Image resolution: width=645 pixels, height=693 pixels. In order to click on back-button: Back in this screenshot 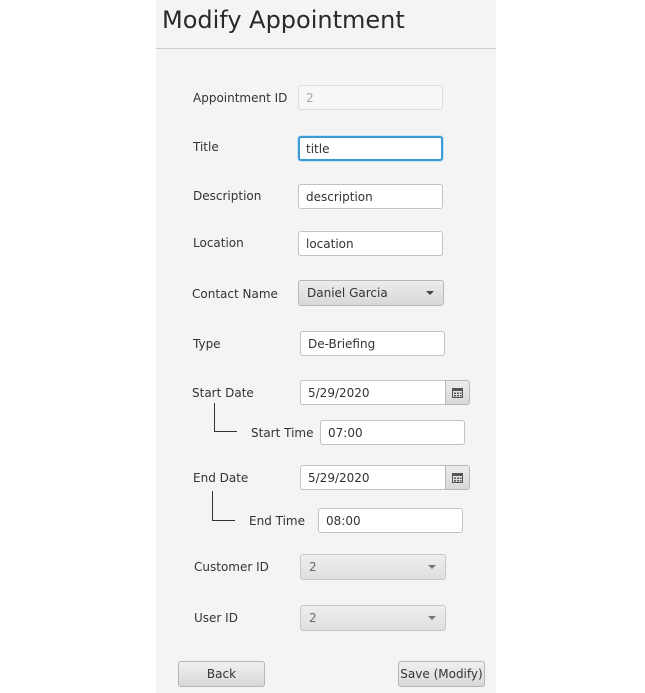, I will do `click(221, 674)`.